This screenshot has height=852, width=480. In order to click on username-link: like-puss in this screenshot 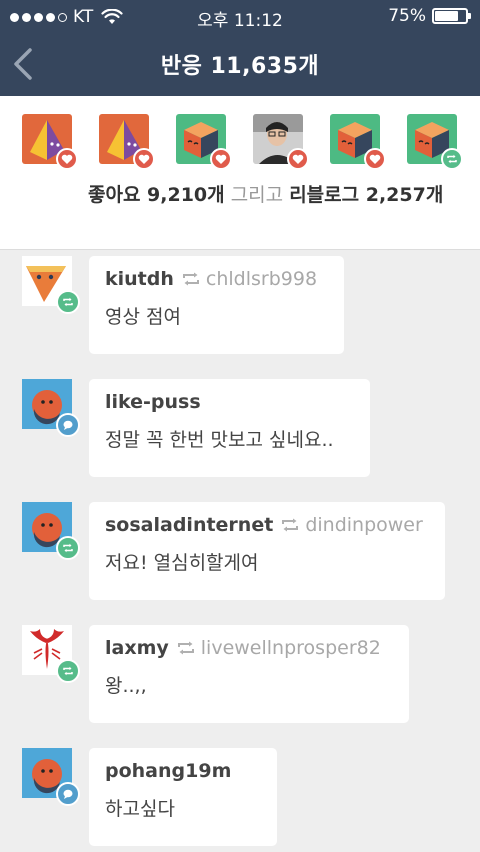, I will do `click(153, 402)`.